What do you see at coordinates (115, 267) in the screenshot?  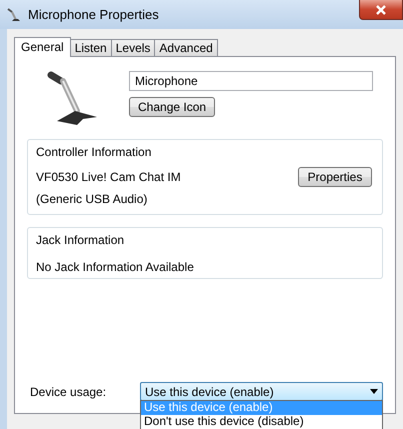 I see `jack-status: No Jack Information Available` at bounding box center [115, 267].